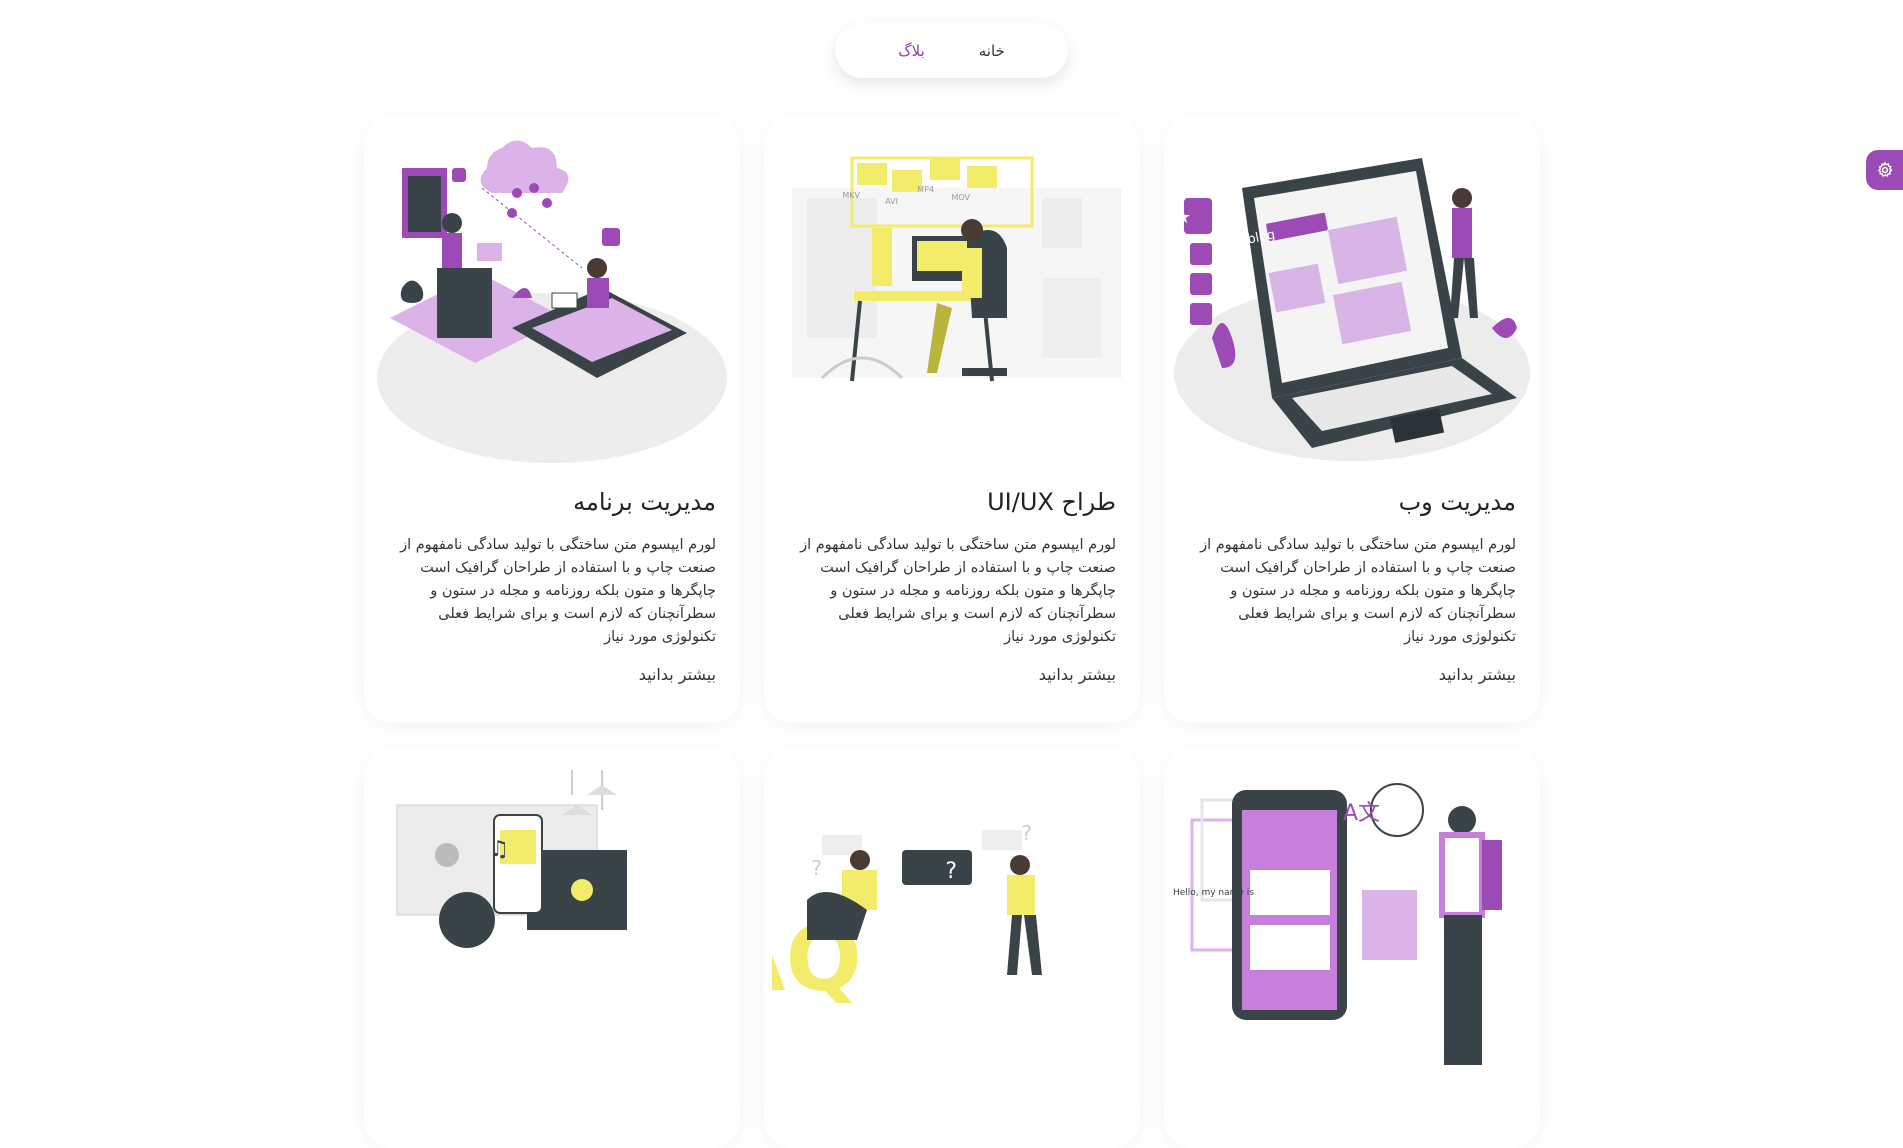 The width and height of the screenshot is (1903, 1148). What do you see at coordinates (1352, 309) in the screenshot?
I see `laptop-illustration: blog ★` at bounding box center [1352, 309].